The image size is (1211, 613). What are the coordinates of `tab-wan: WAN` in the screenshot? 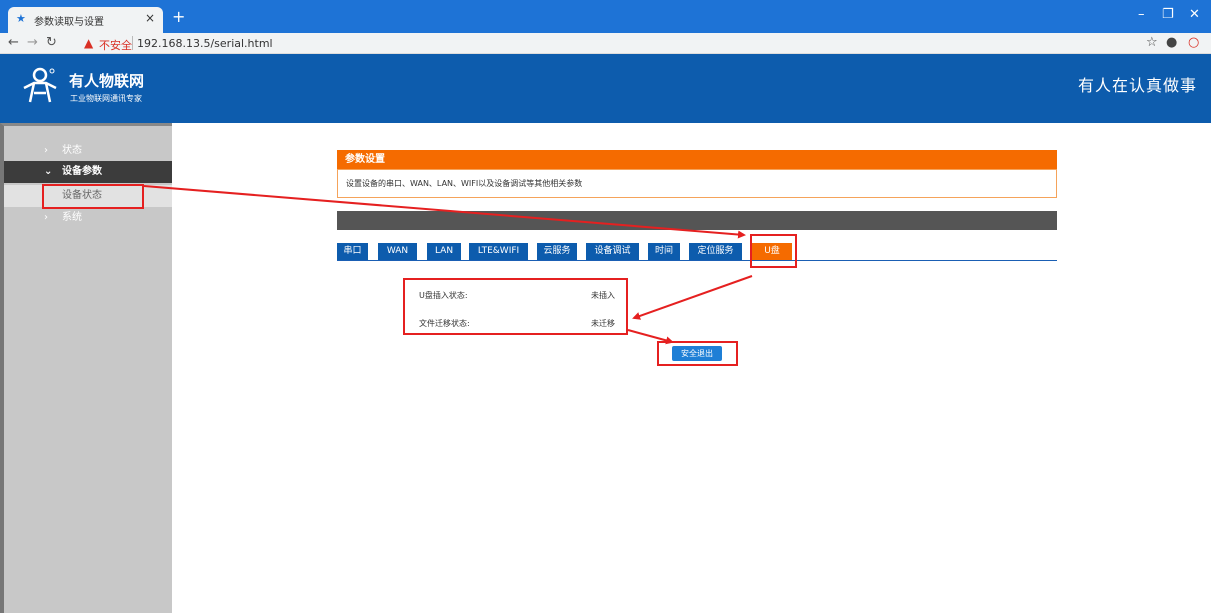 It's located at (397, 251).